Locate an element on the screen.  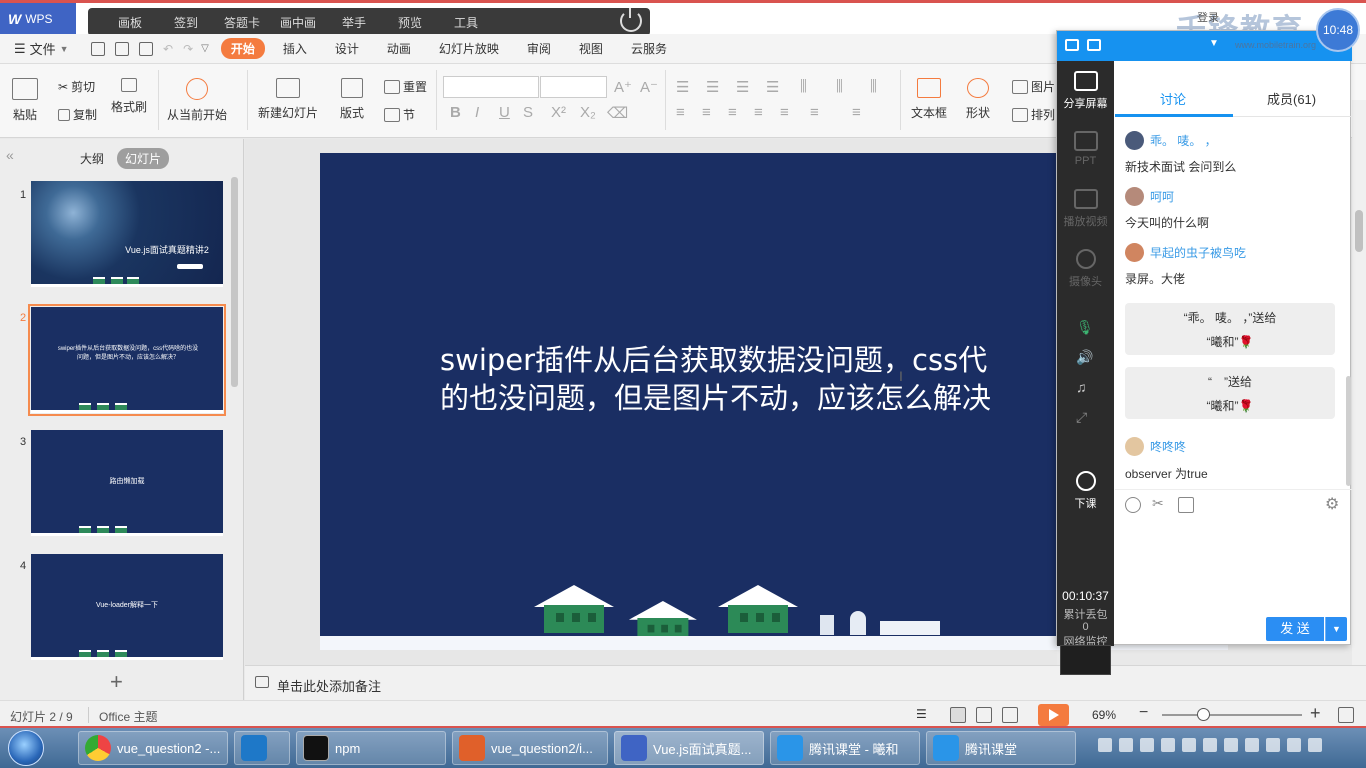
undo-icon: ↶ is located at coordinates (168, 49).